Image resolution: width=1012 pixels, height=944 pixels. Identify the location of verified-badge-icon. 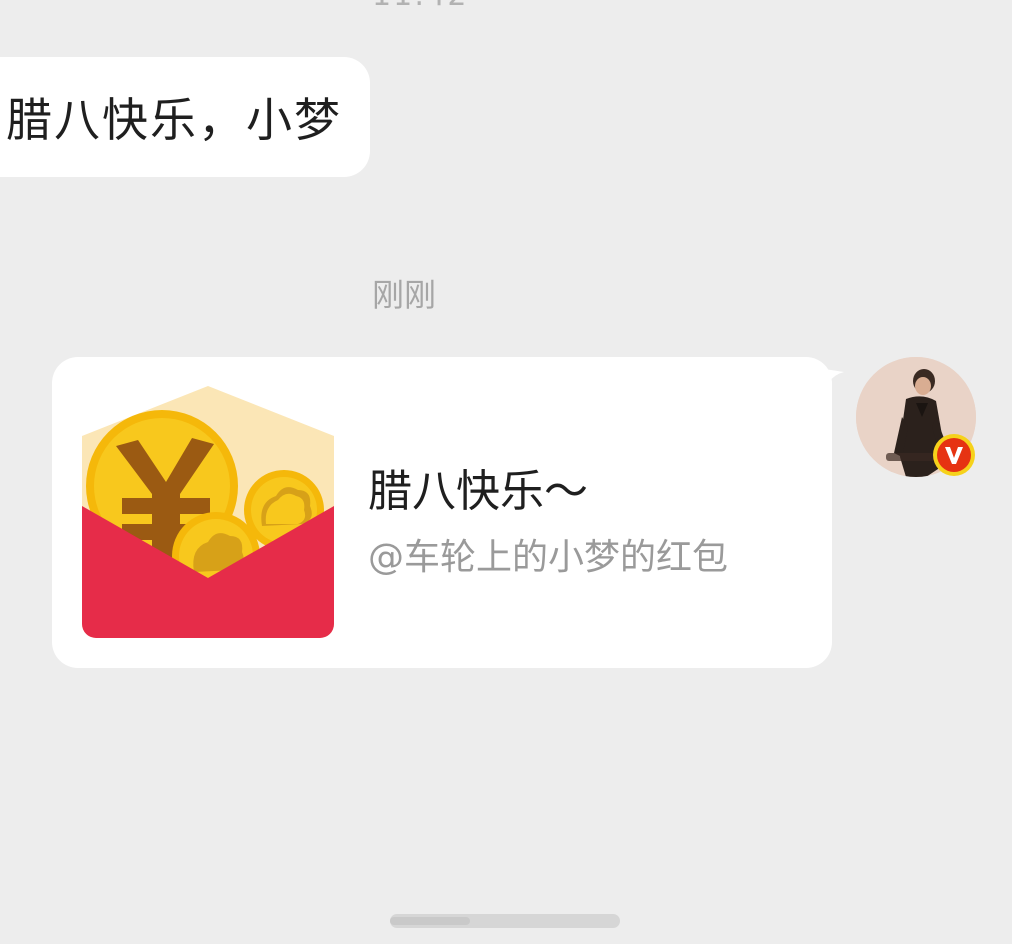
(954, 455).